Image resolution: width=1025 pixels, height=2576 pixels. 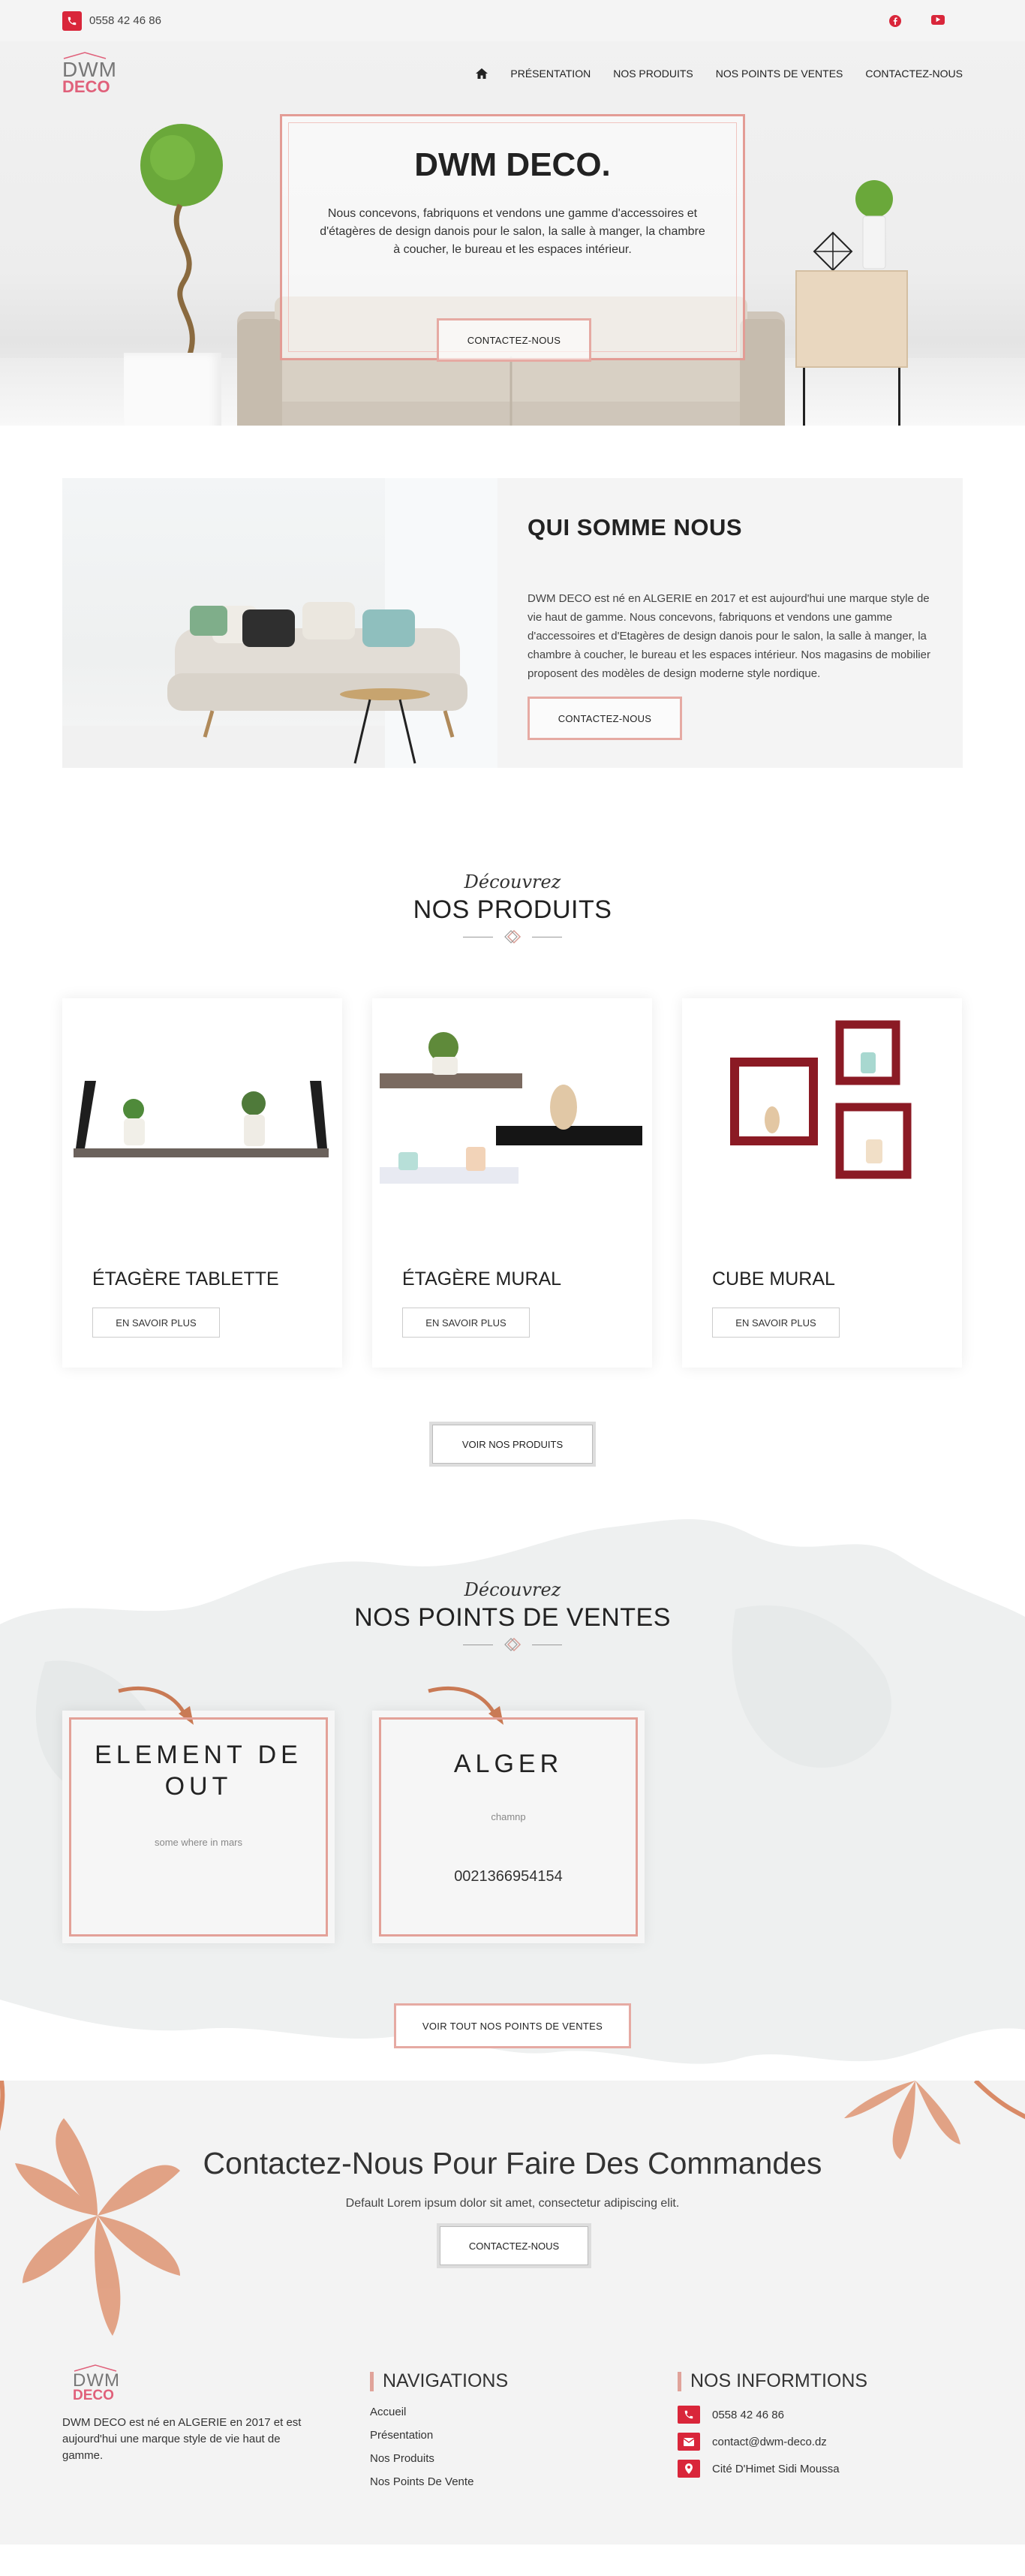 What do you see at coordinates (917, 20) in the screenshot?
I see `social-links` at bounding box center [917, 20].